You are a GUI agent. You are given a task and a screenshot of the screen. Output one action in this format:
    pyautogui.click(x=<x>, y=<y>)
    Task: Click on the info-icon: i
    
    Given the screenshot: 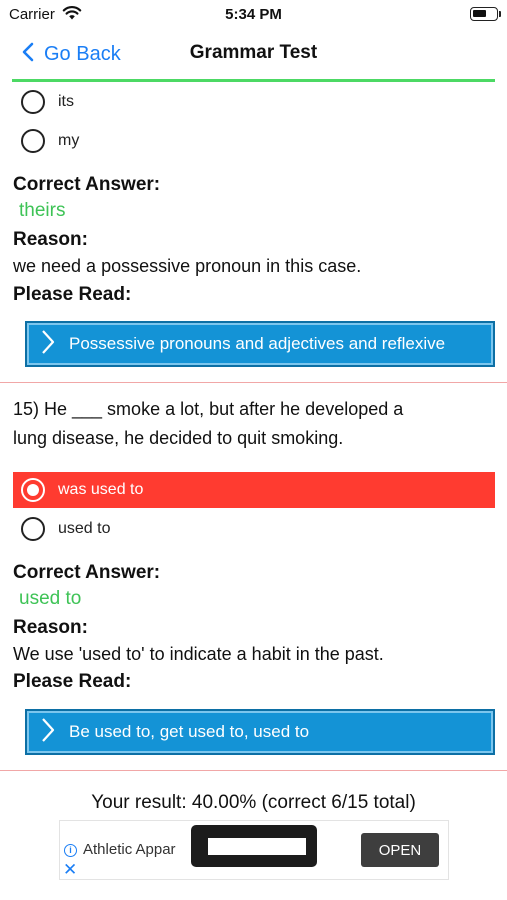 What is the action you would take?
    pyautogui.click(x=70, y=850)
    